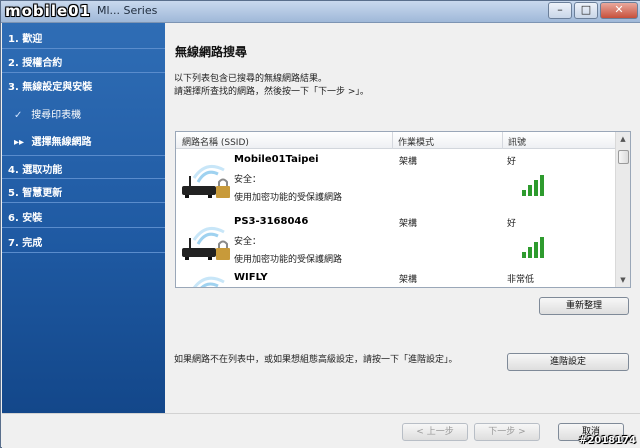  What do you see at coordinates (321, 430) in the screenshot?
I see `footer-bar: < 上一步 下一步 > 取消 #2018174` at bounding box center [321, 430].